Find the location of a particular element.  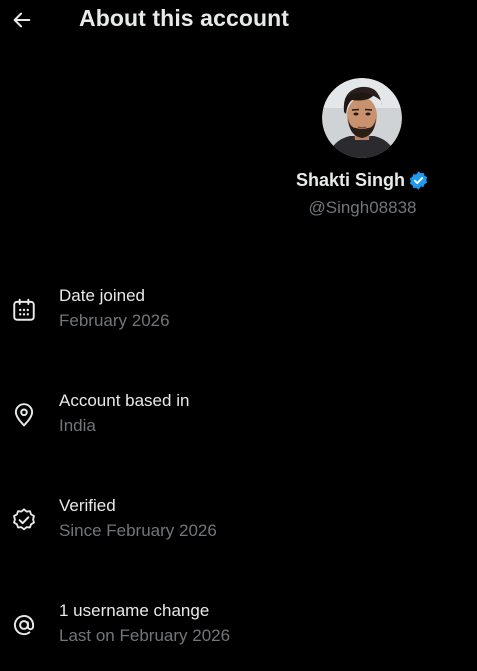

back-button is located at coordinates (22, 20).